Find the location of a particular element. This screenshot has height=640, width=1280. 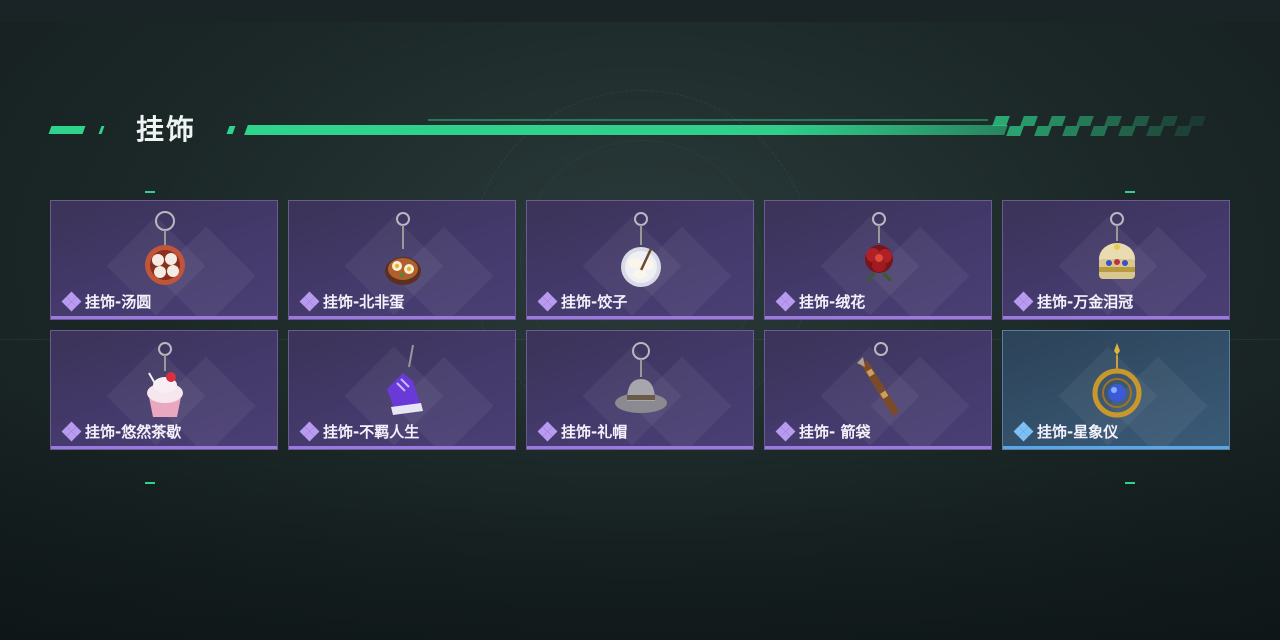

item-card-shakshuka: 挂饰-北非蛋 is located at coordinates (402, 260).